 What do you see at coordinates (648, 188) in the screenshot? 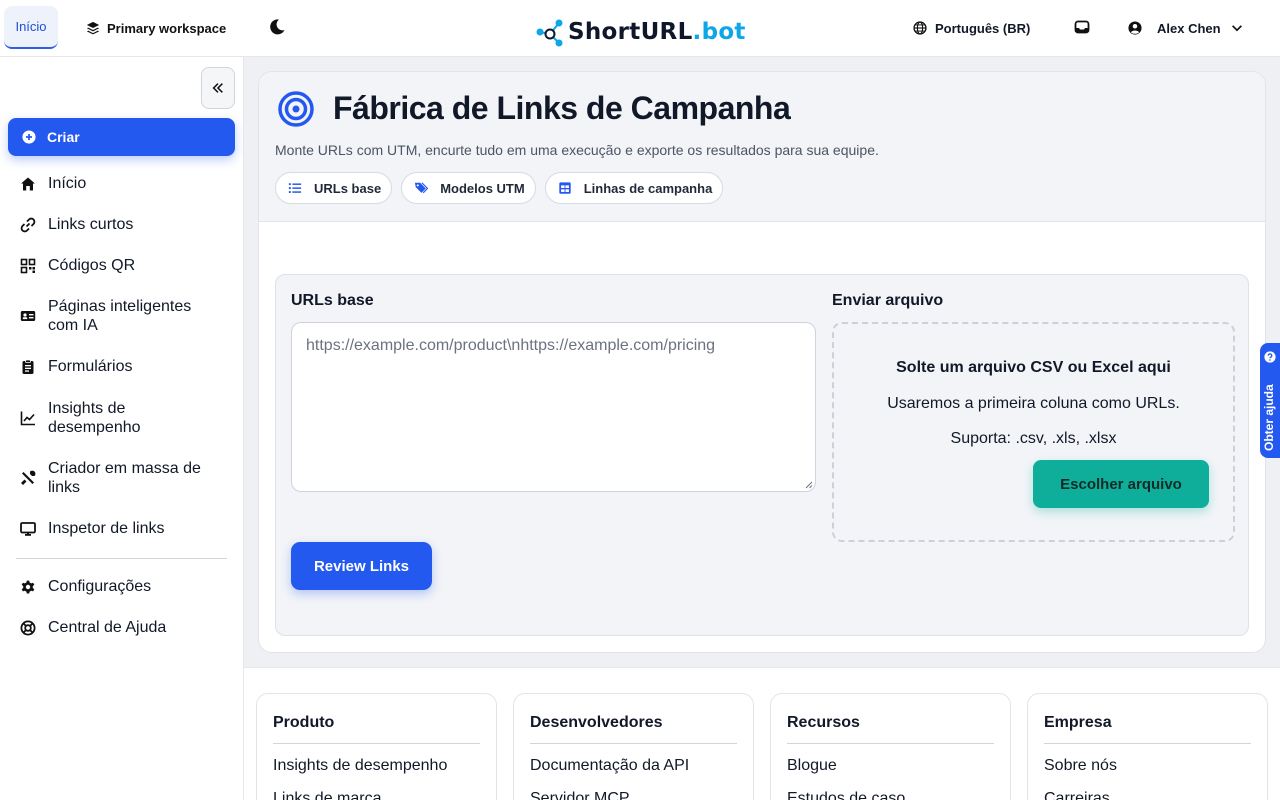
I see `pill-label: Linhas de campanha` at bounding box center [648, 188].